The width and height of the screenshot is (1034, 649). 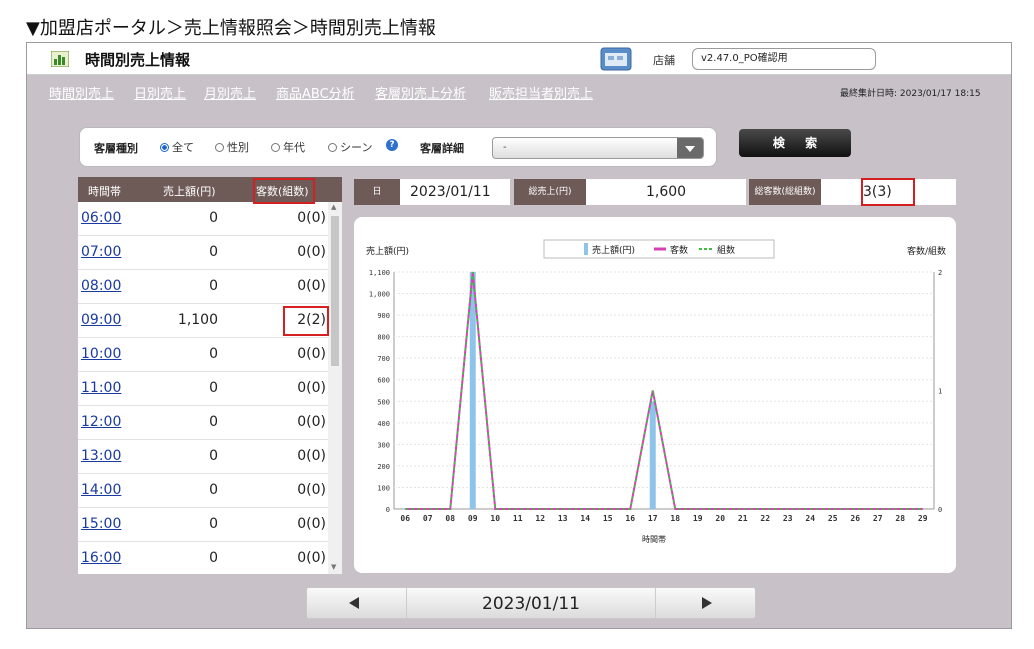 What do you see at coordinates (101, 388) in the screenshot?
I see `row-time-link: 11:00` at bounding box center [101, 388].